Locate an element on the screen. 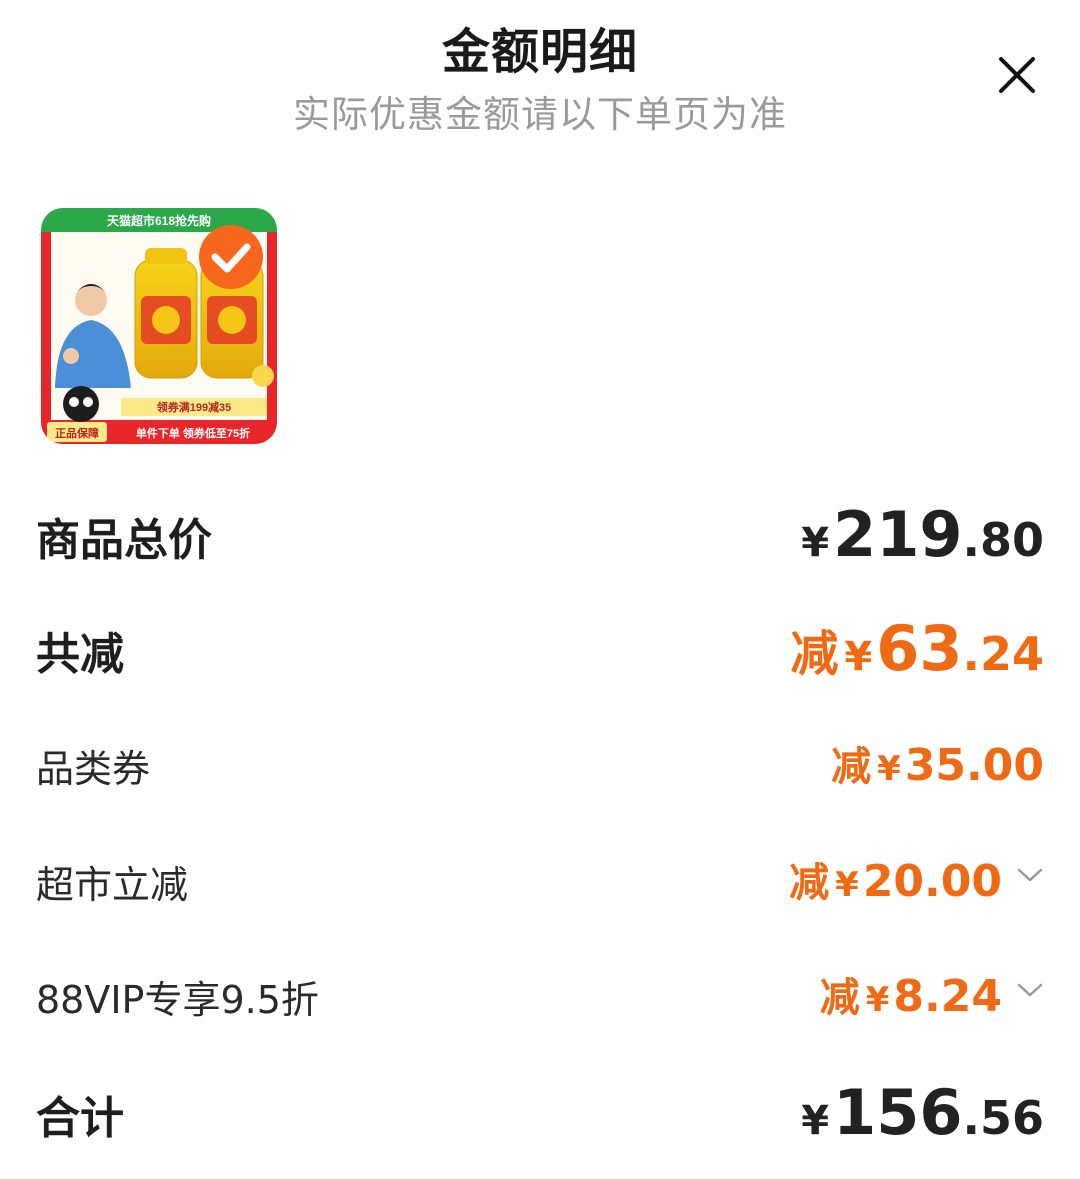 The image size is (1080, 1179). supermarket-discount-value: 减 ¥ 20 .00 is located at coordinates (895, 879).